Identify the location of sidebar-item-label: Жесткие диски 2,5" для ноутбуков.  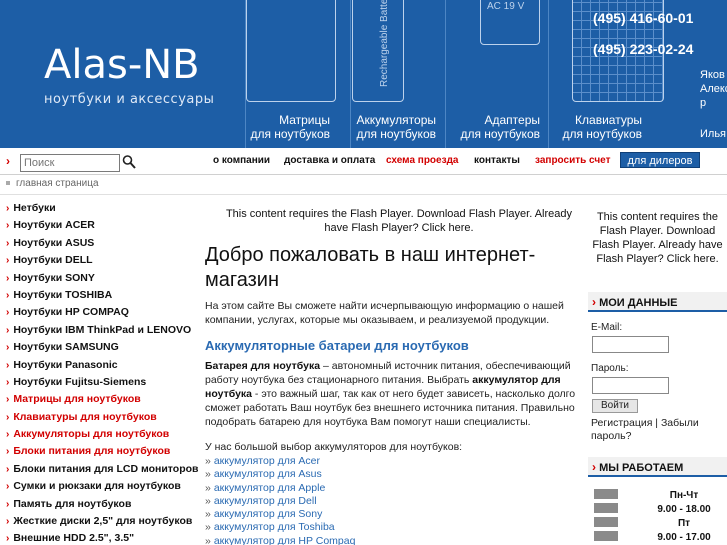
(103, 521).